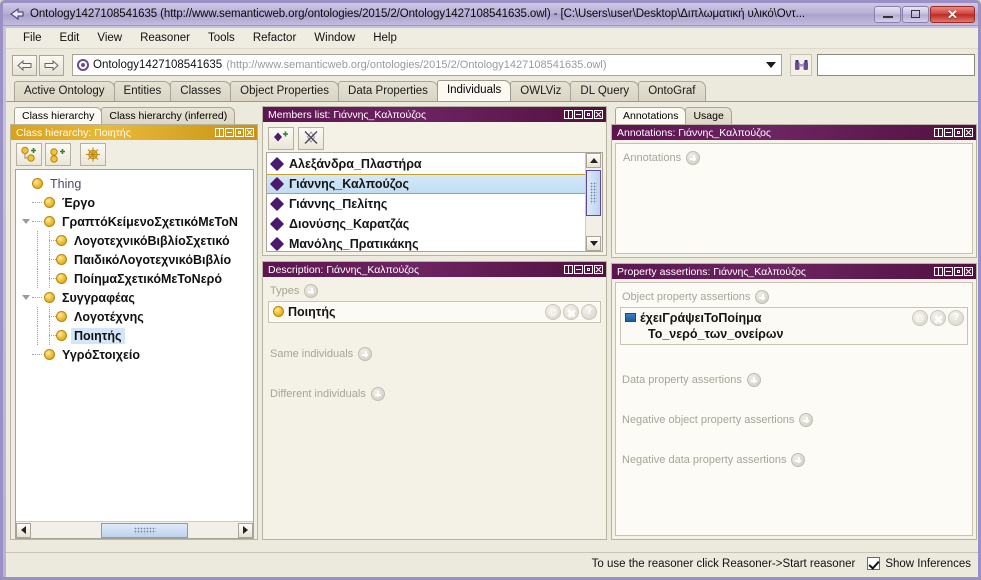 This screenshot has width=981, height=580. What do you see at coordinates (134, 259) in the screenshot?
I see `tree-item-paidiko-logotexniko: ΠαιδικόΛογοτεχνικόΒιβλίο` at bounding box center [134, 259].